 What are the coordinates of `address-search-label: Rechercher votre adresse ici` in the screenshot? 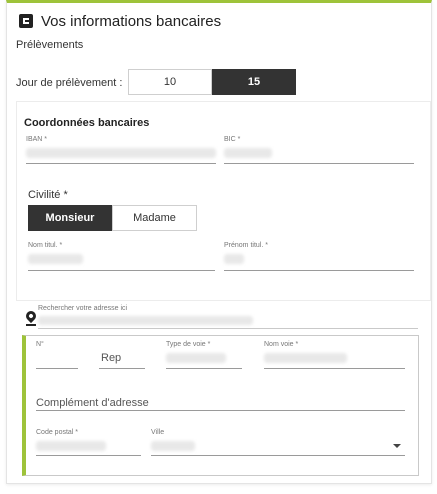 It's located at (83, 308).